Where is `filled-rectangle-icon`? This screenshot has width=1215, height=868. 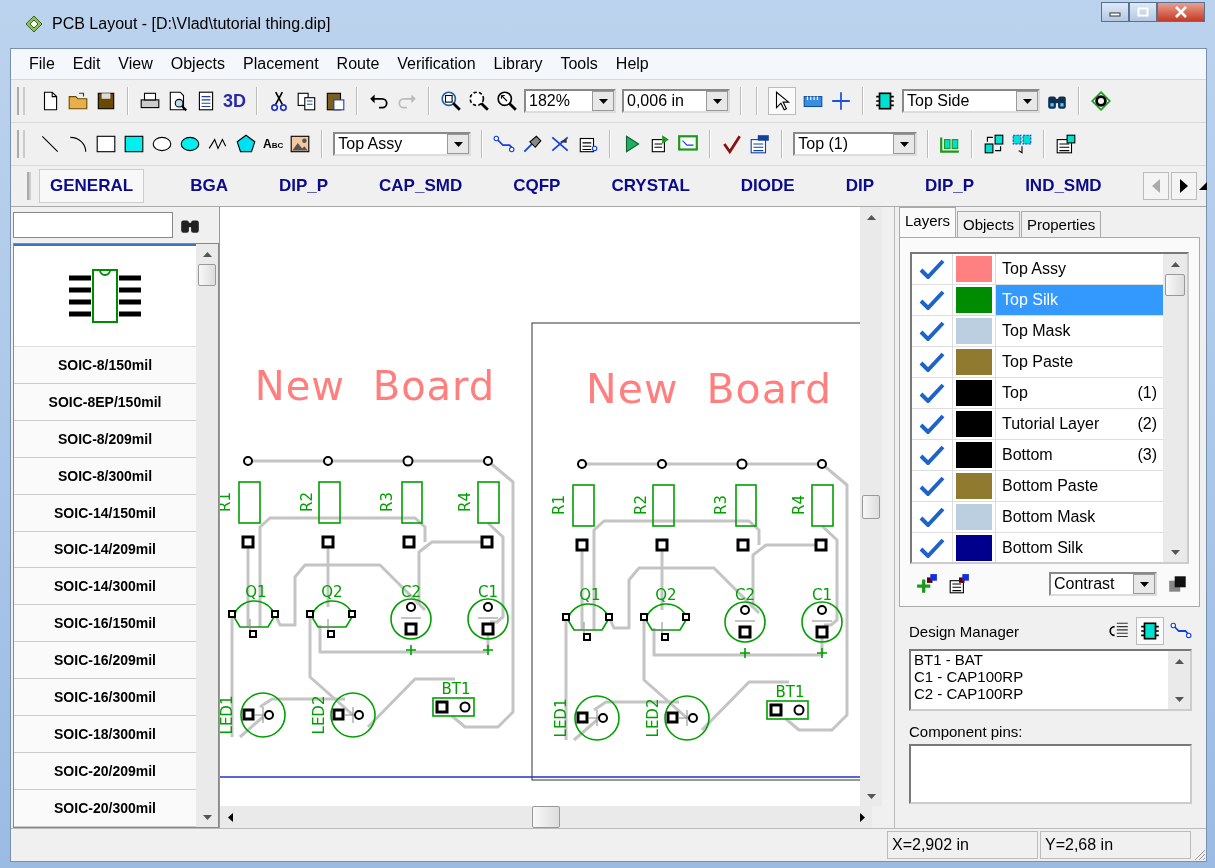
filled-rectangle-icon is located at coordinates (134, 144).